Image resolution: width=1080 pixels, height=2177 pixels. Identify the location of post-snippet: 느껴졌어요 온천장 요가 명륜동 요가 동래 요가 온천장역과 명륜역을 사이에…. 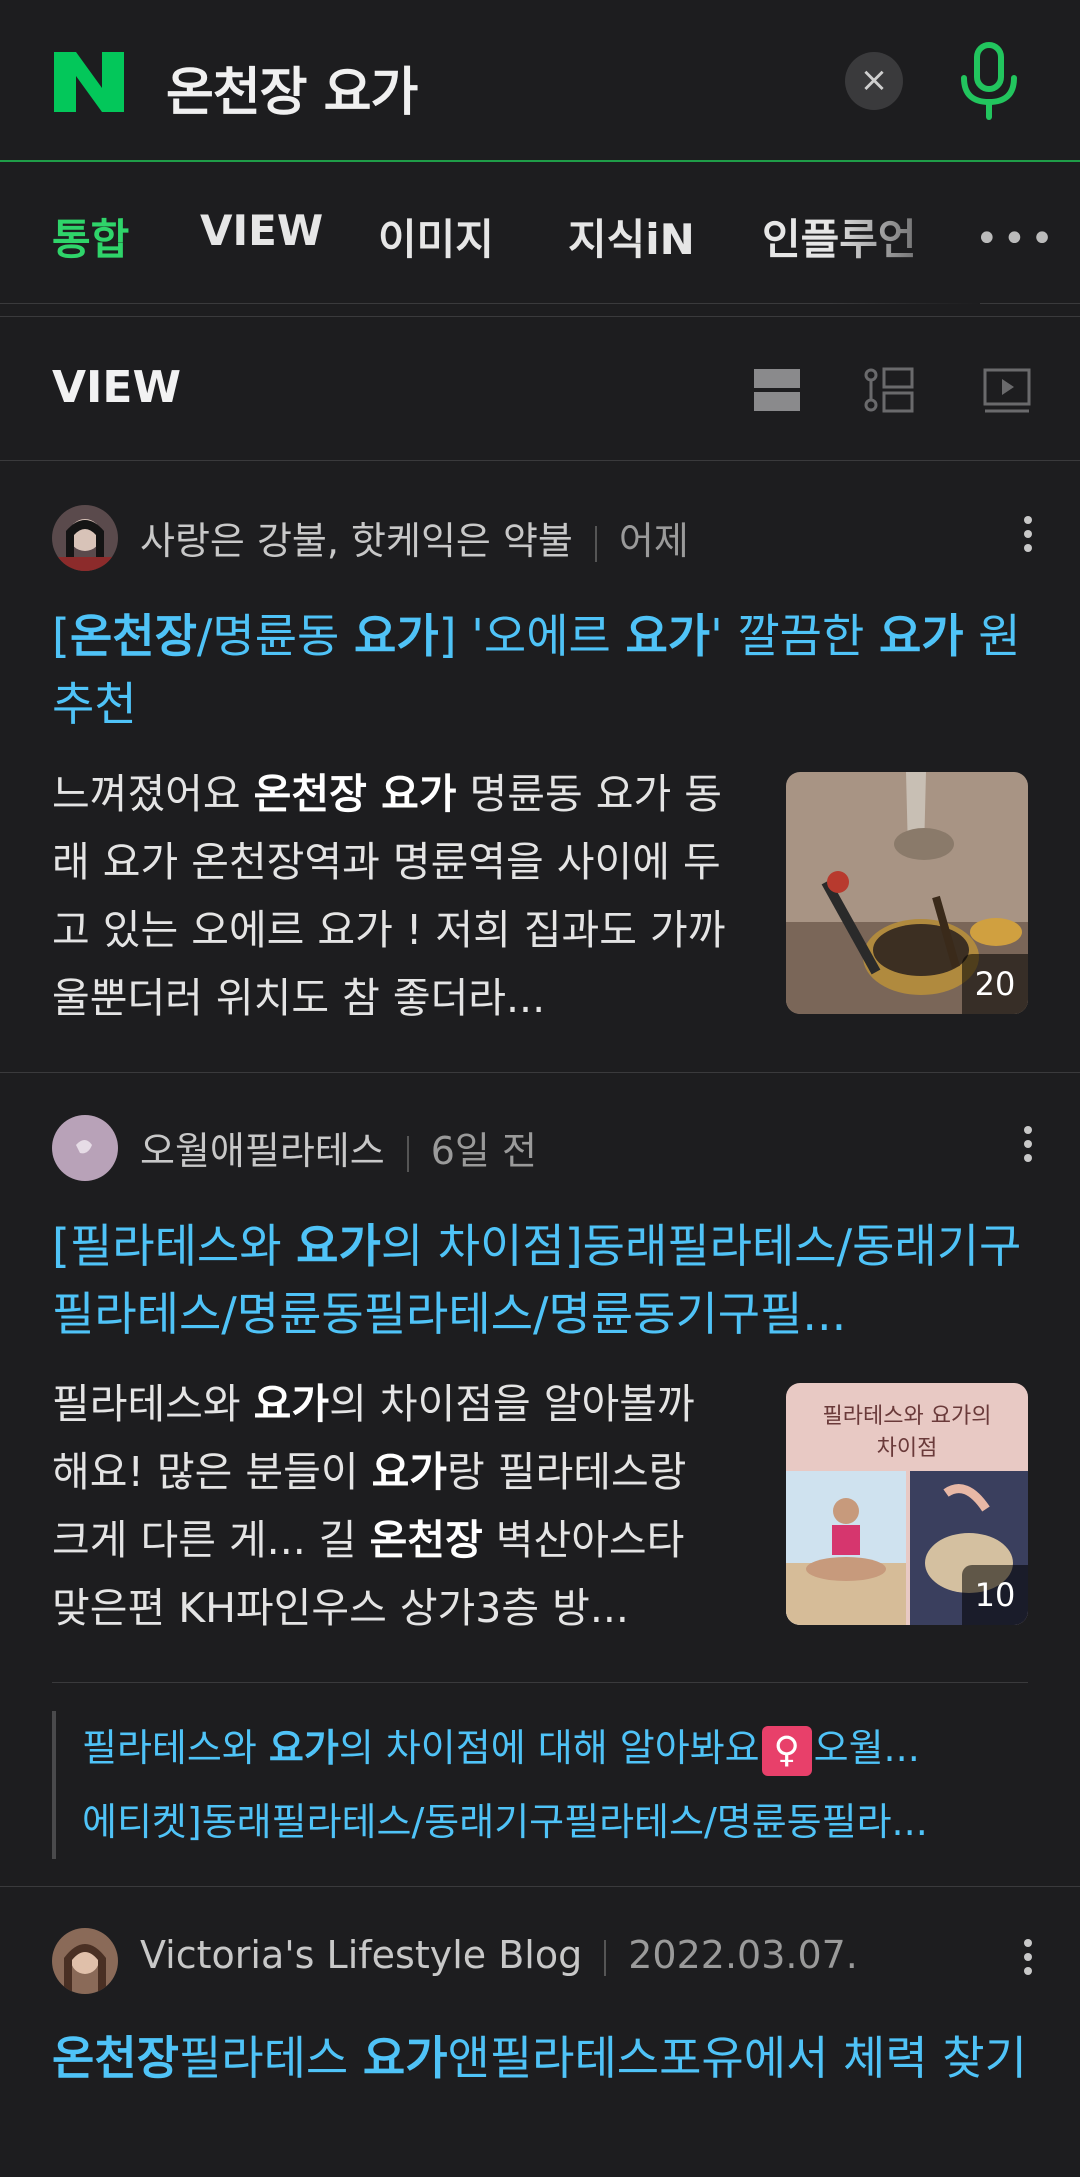
(392, 896).